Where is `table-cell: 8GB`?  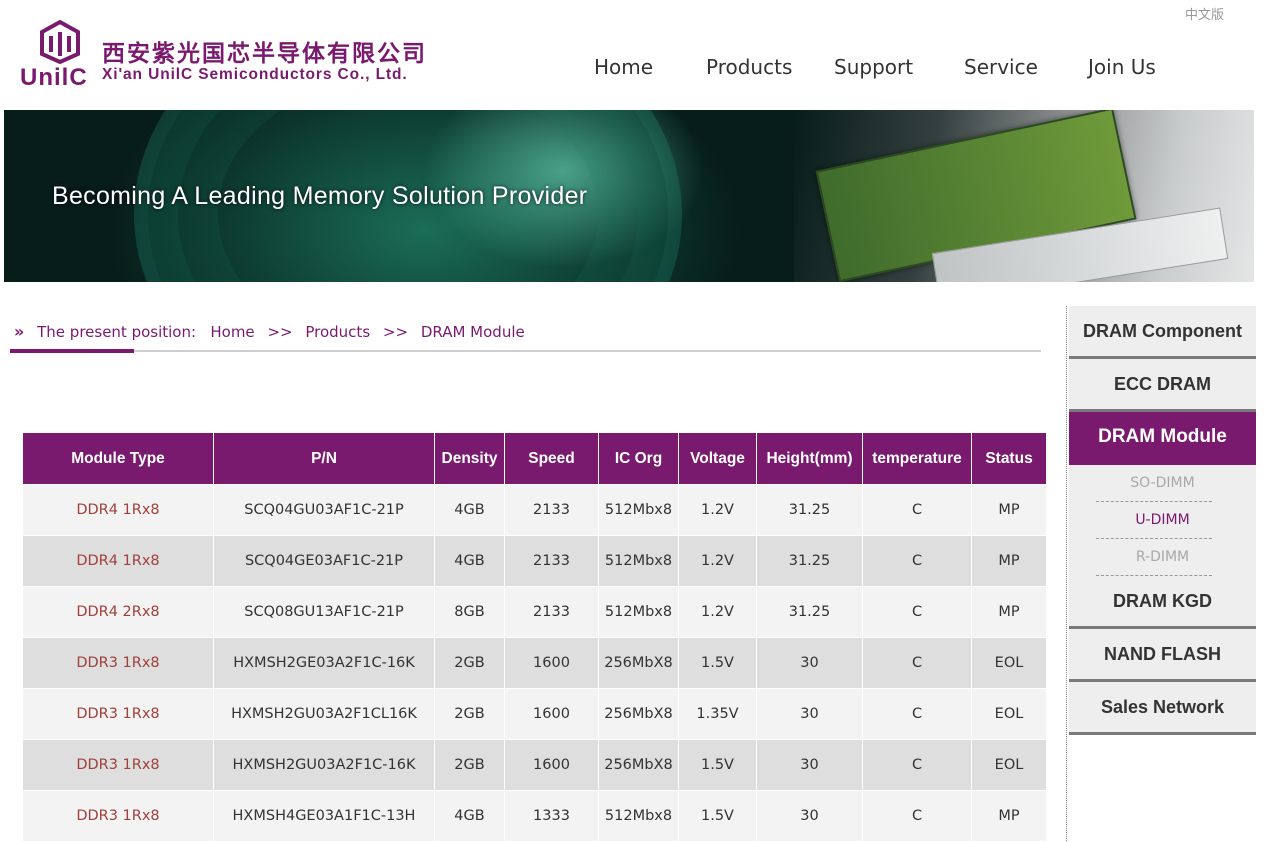
table-cell: 8GB is located at coordinates (469, 612).